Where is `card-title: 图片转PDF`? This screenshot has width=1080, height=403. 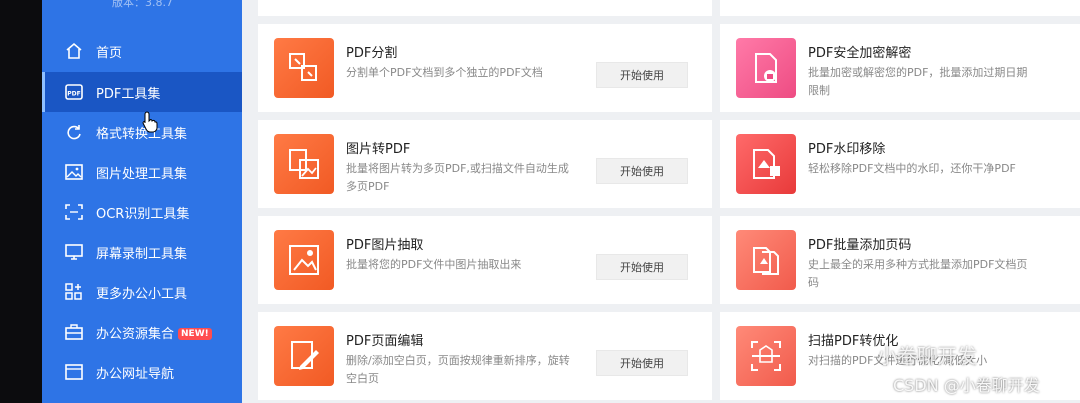
card-title: 图片转PDF is located at coordinates (378, 149).